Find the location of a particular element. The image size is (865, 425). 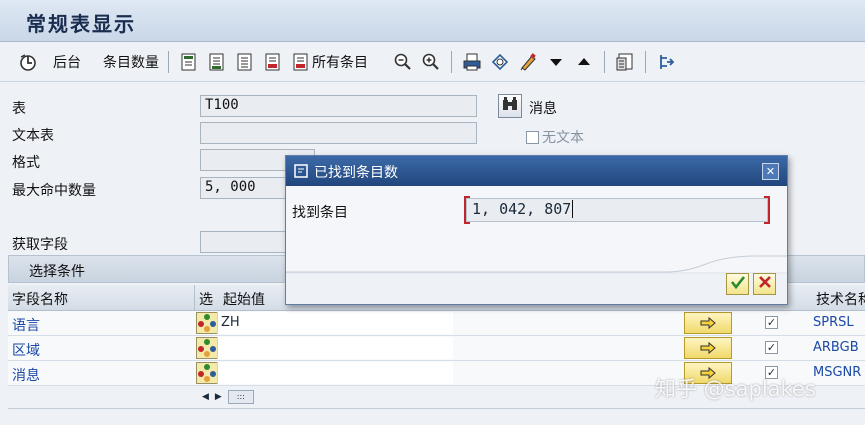

selection-header-title: 选择条件 is located at coordinates (57, 272).